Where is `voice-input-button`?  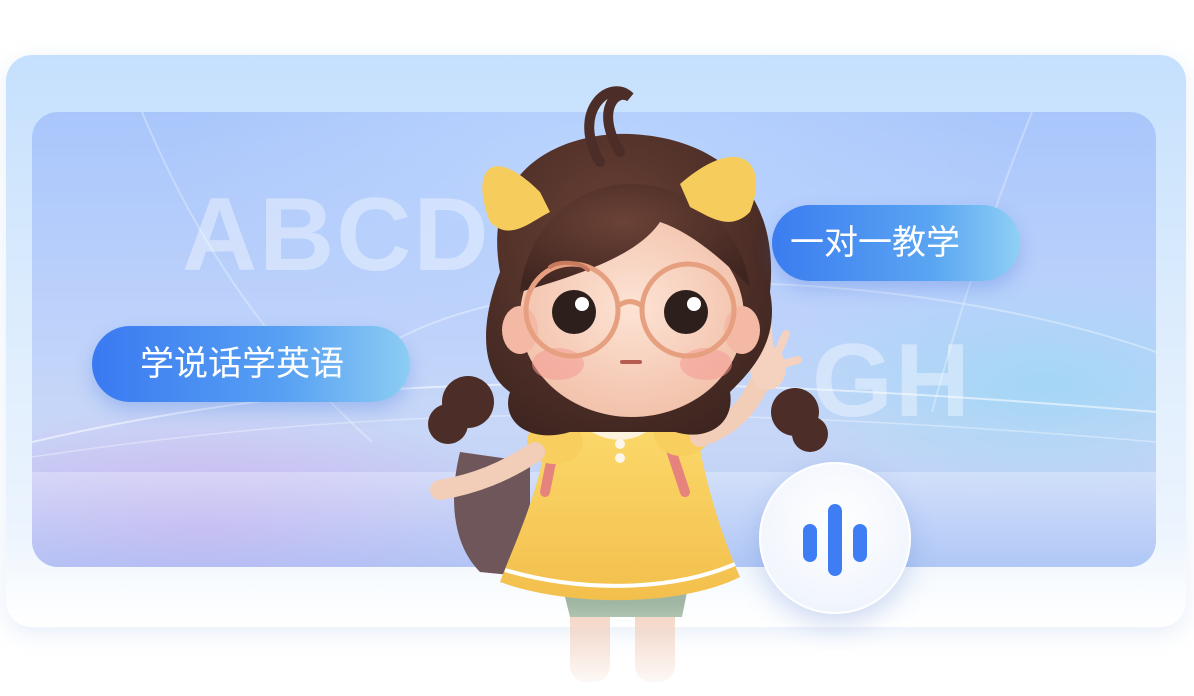
voice-input-button is located at coordinates (835, 538).